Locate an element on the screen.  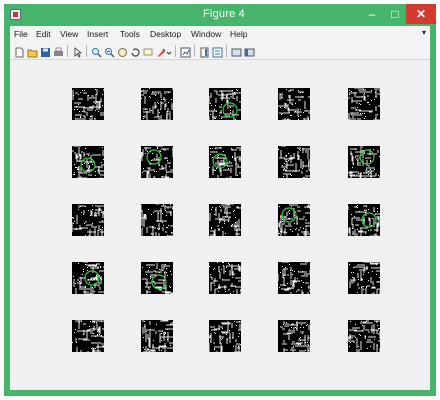
menu-desktop: Desktop is located at coordinates (165, 34).